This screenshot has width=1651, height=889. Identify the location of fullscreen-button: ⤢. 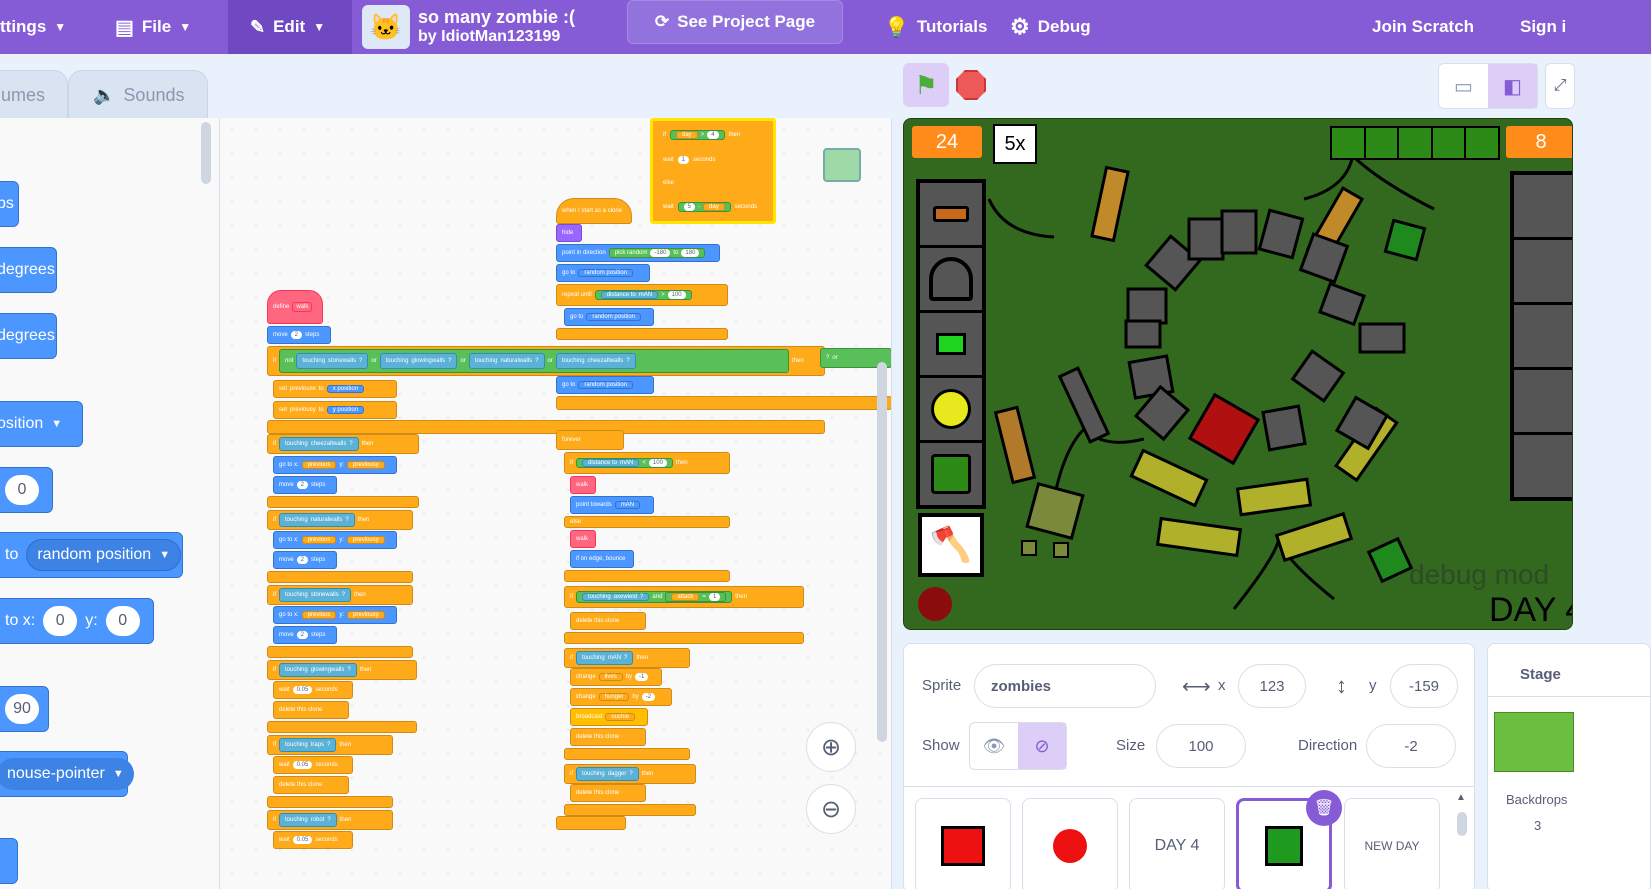
(1560, 86).